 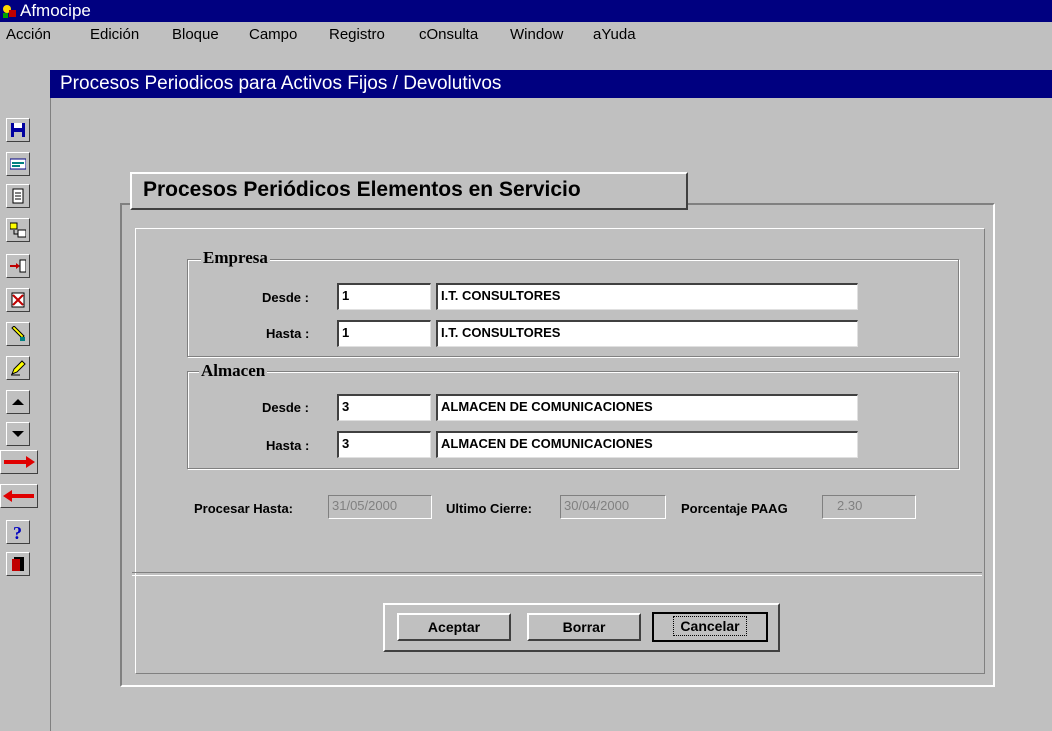 What do you see at coordinates (584, 627) in the screenshot?
I see `borrar-button: Borrar` at bounding box center [584, 627].